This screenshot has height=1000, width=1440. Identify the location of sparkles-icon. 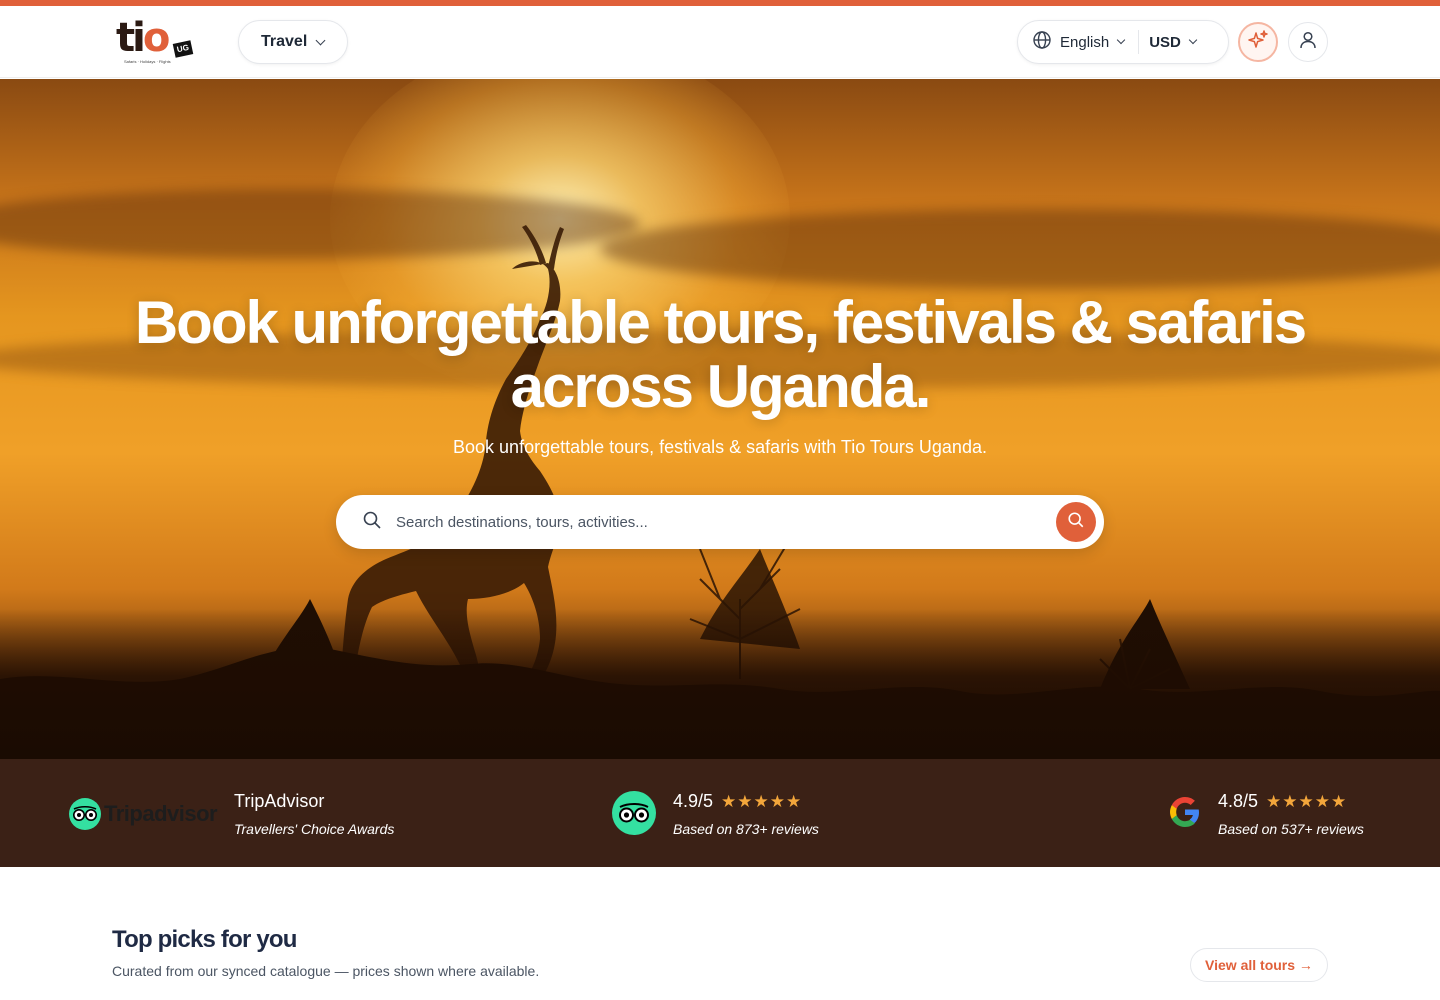
(1258, 42).